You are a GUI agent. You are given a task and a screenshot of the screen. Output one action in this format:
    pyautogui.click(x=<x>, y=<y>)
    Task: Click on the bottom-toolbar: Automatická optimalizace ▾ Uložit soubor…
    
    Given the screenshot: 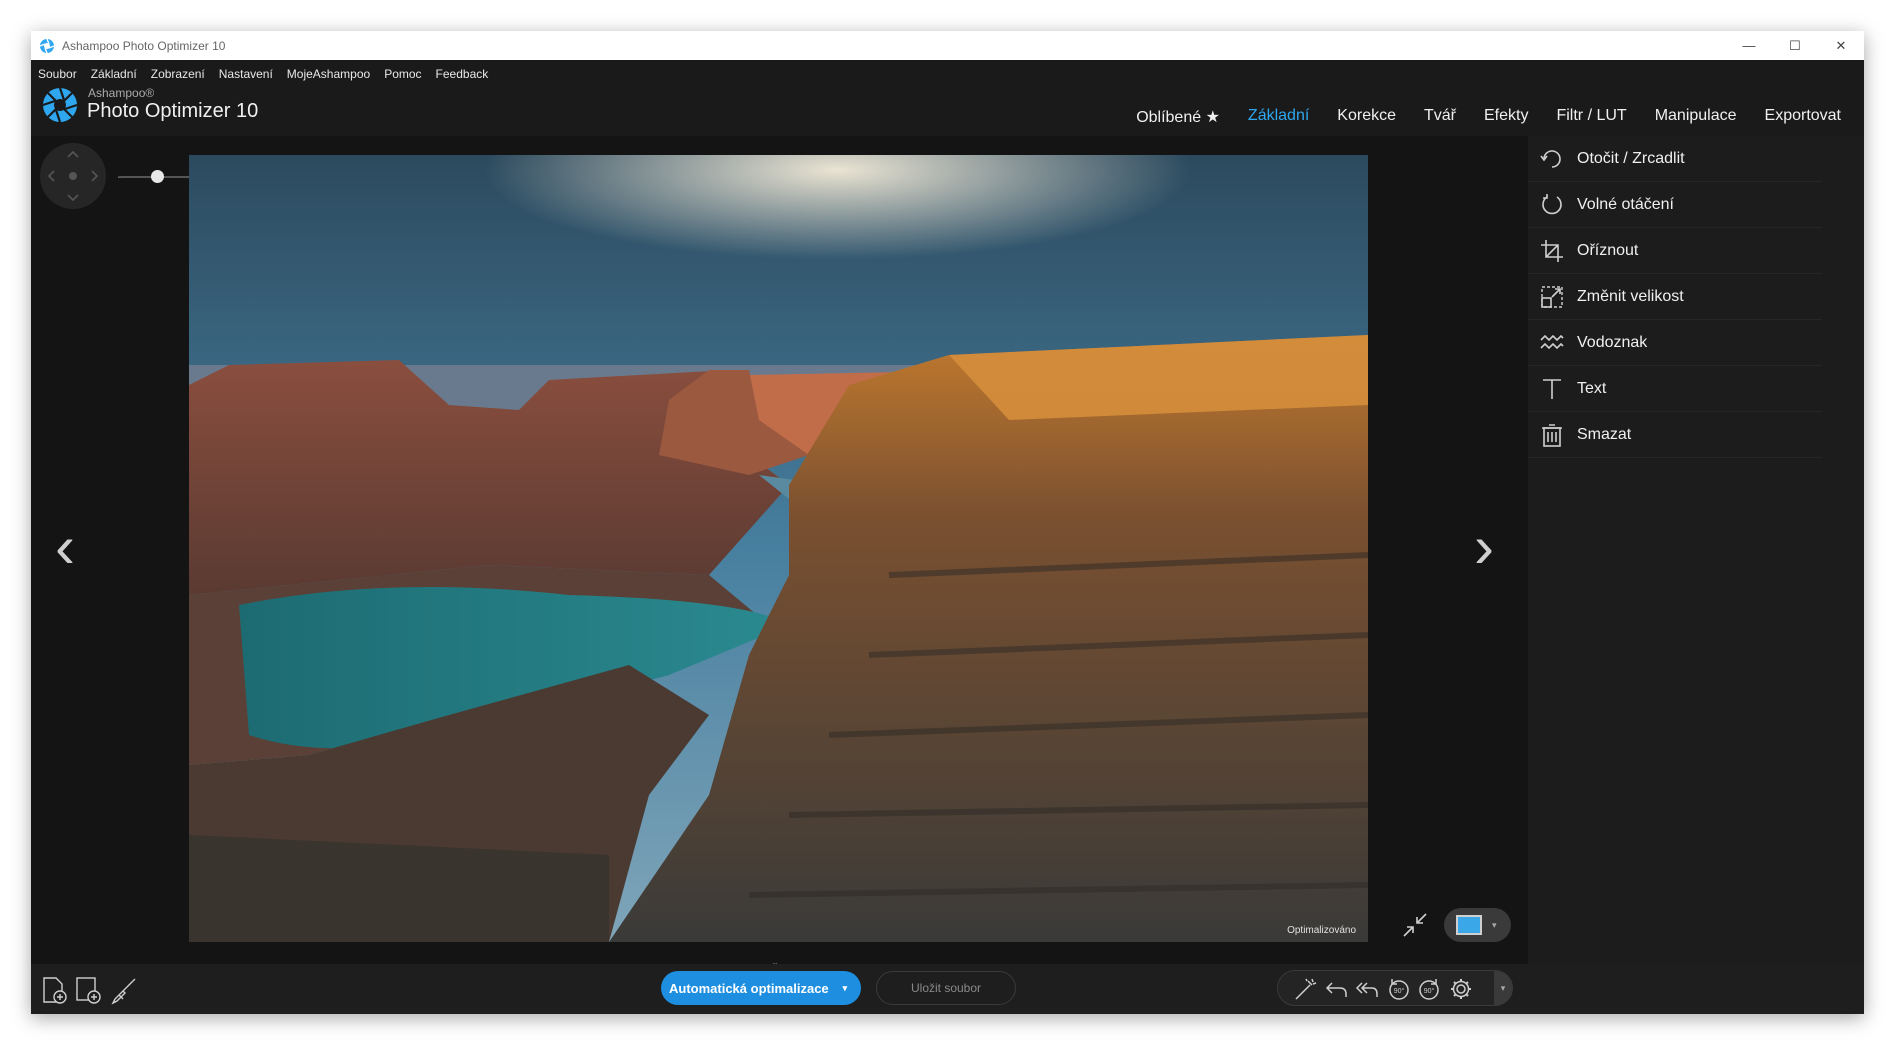 What is the action you would take?
    pyautogui.click(x=947, y=989)
    